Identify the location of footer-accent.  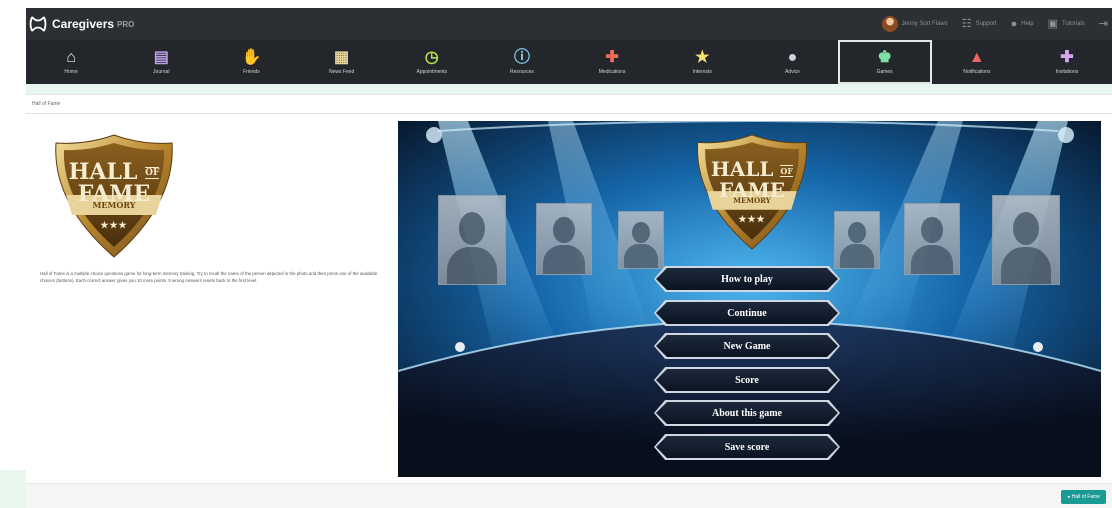
(13, 489).